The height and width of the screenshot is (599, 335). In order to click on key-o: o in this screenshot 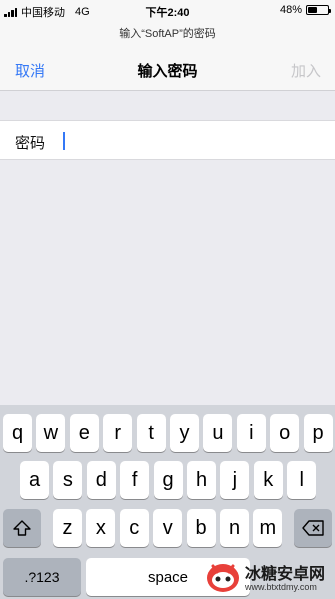, I will do `click(285, 433)`.